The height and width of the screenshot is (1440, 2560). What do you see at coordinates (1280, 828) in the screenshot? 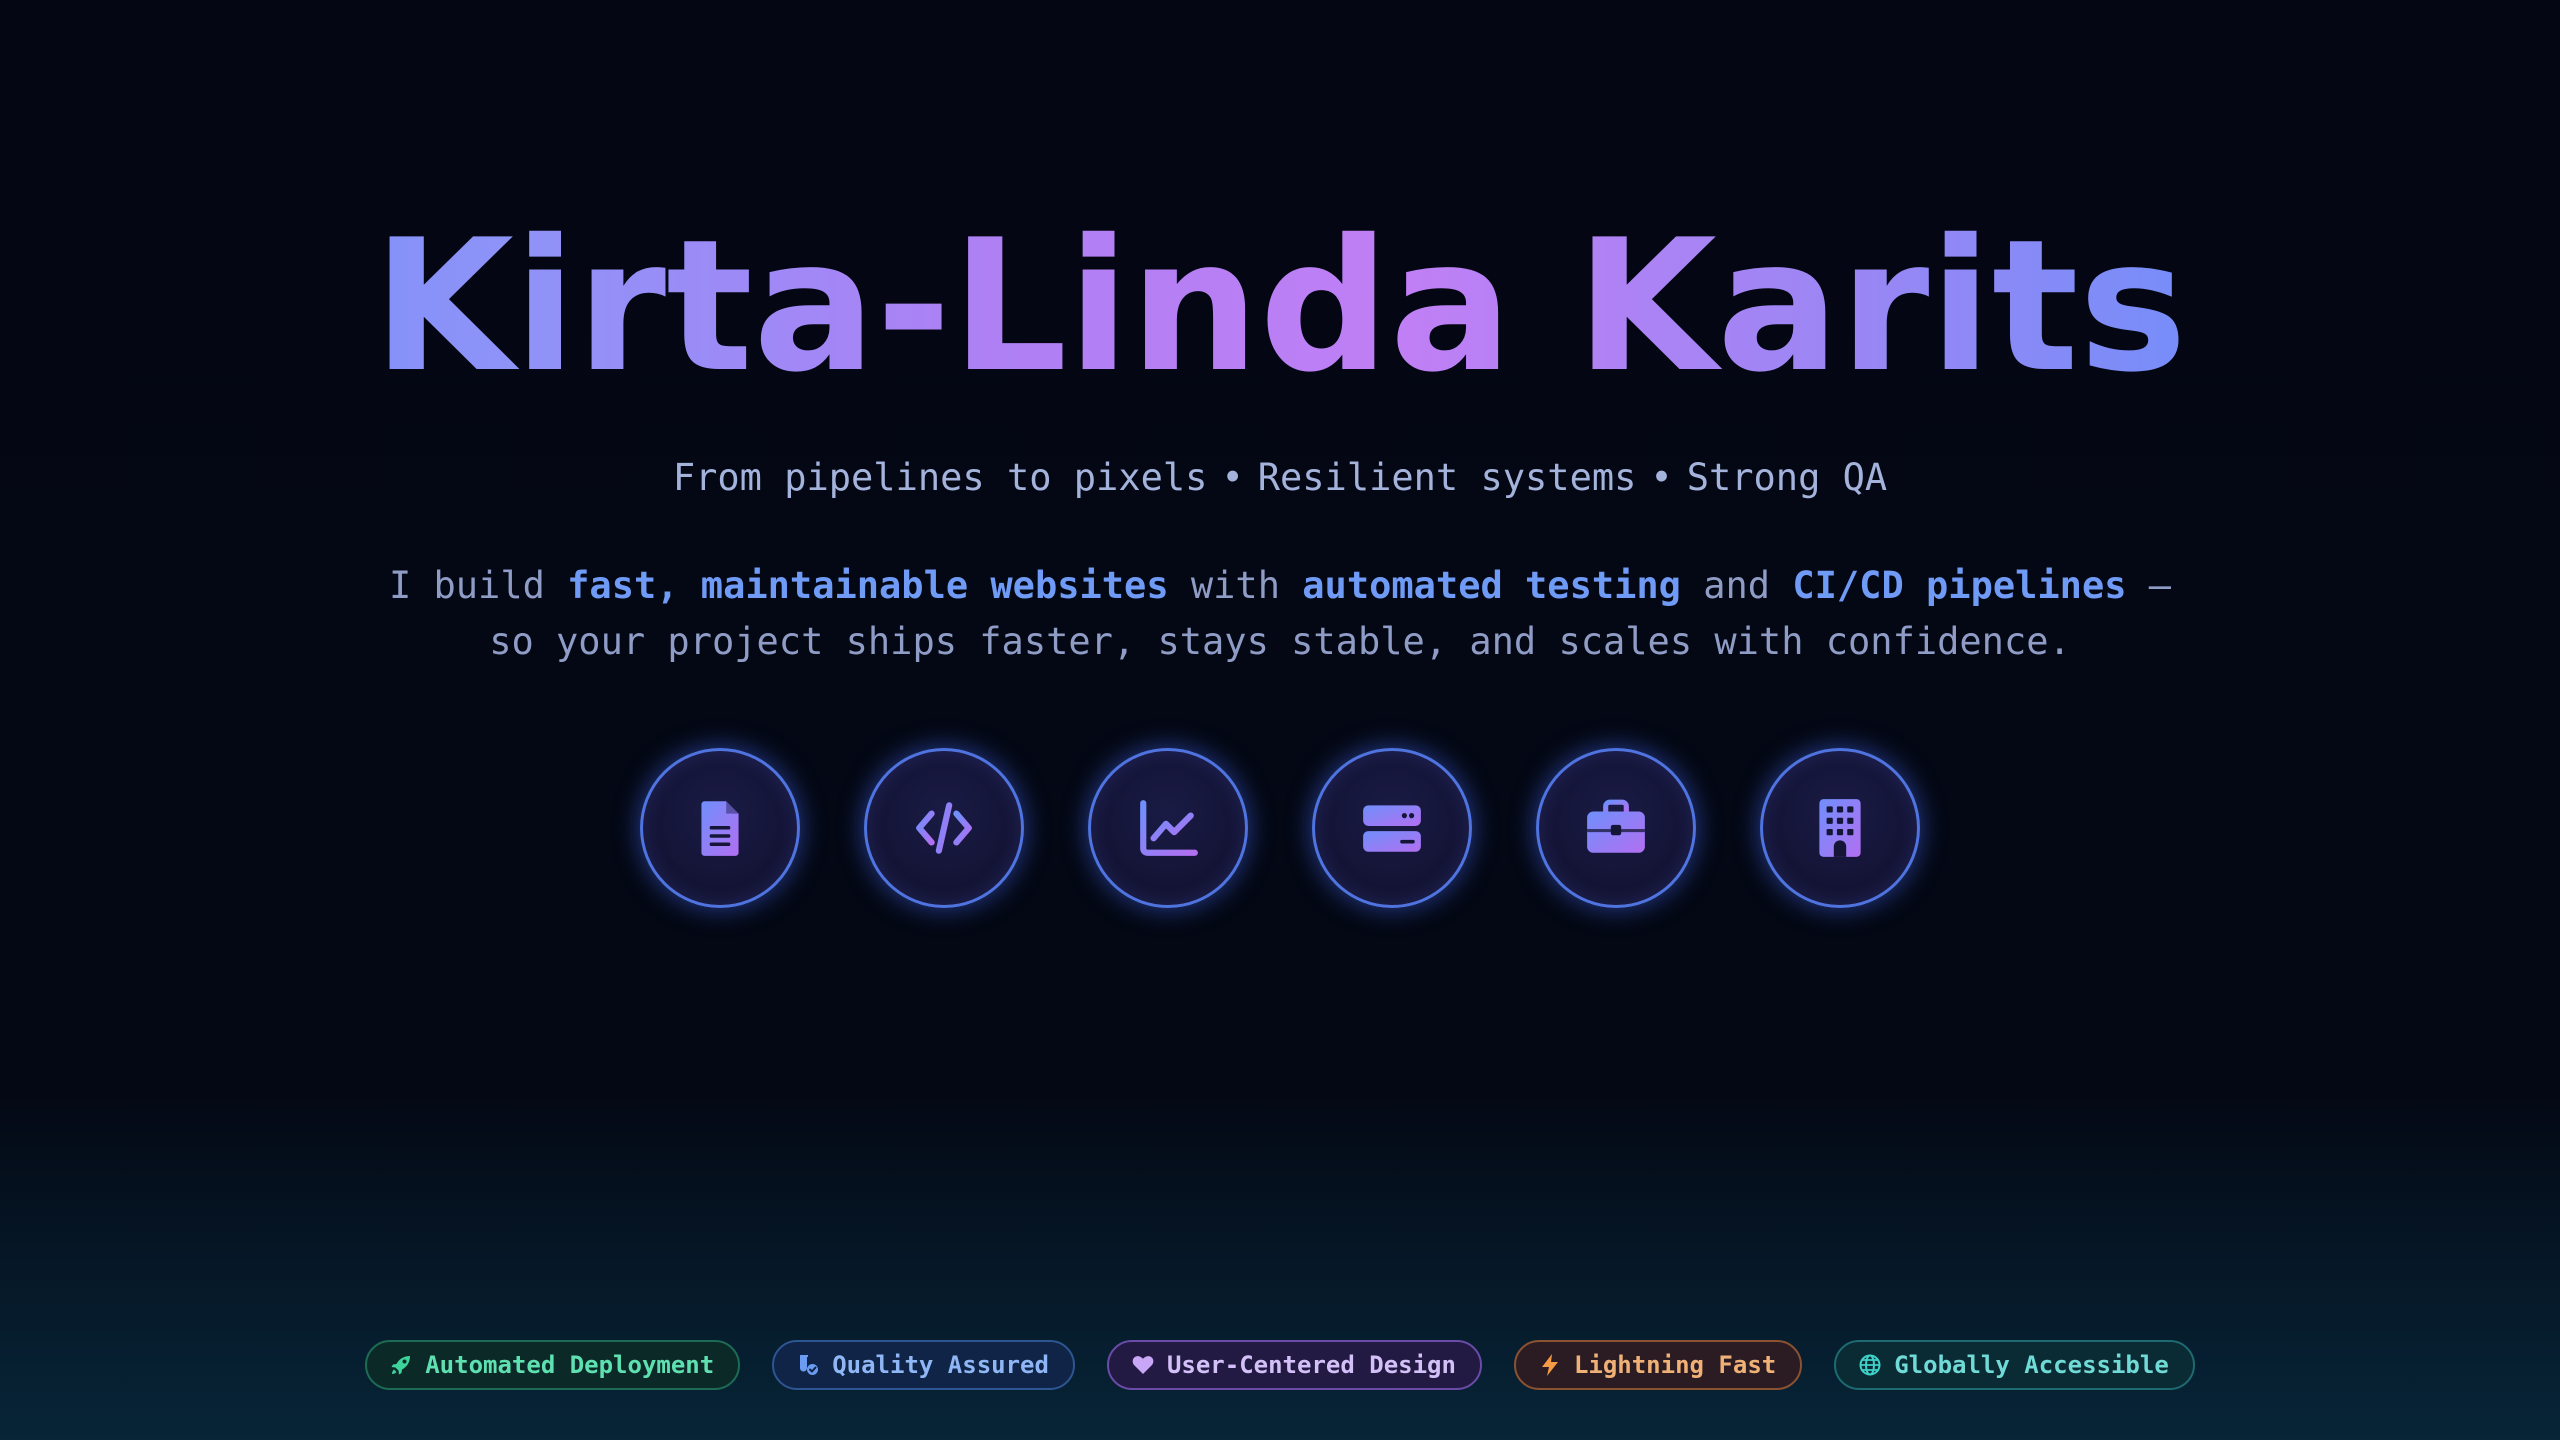
I see `service-icons` at bounding box center [1280, 828].